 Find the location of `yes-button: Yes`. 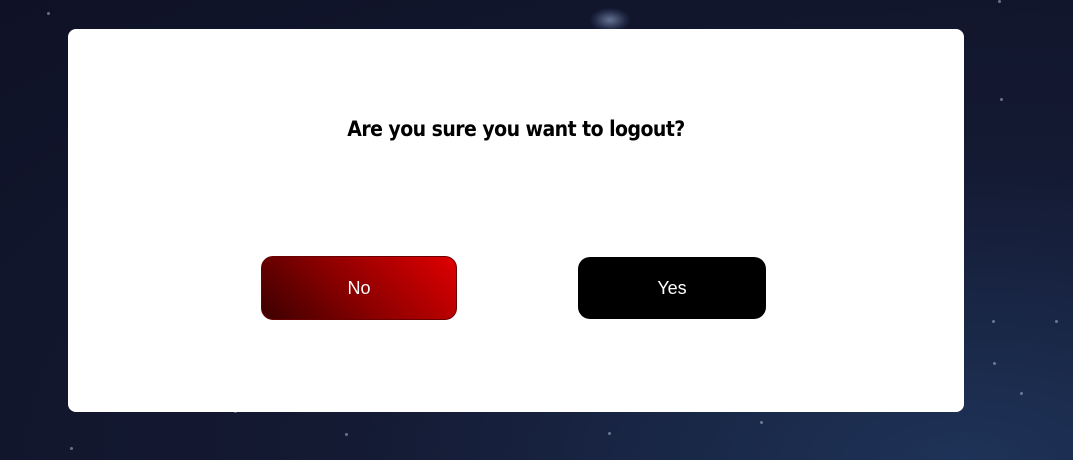

yes-button: Yes is located at coordinates (672, 288).